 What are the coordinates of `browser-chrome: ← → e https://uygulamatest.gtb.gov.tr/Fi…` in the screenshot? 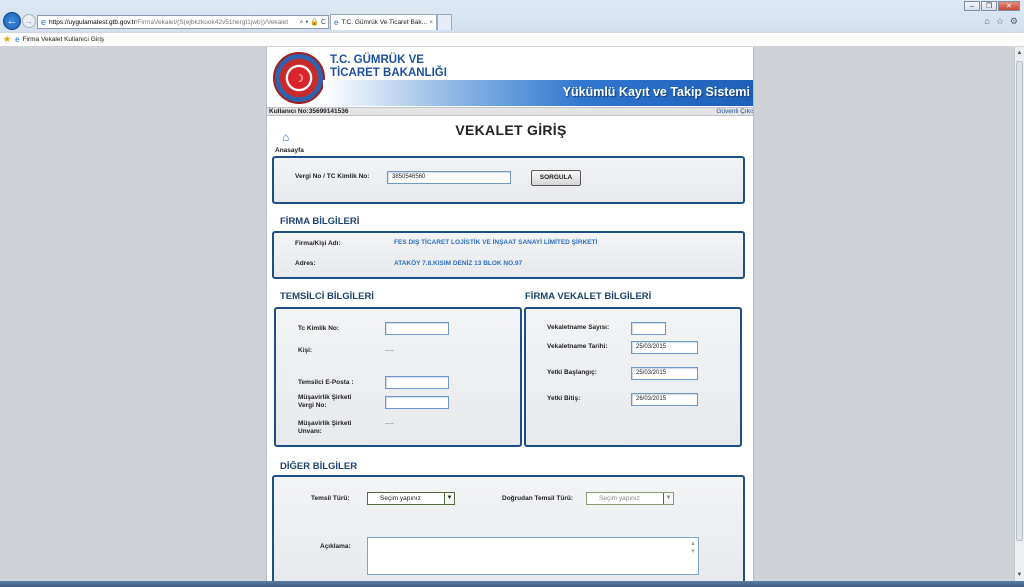 It's located at (512, 23).